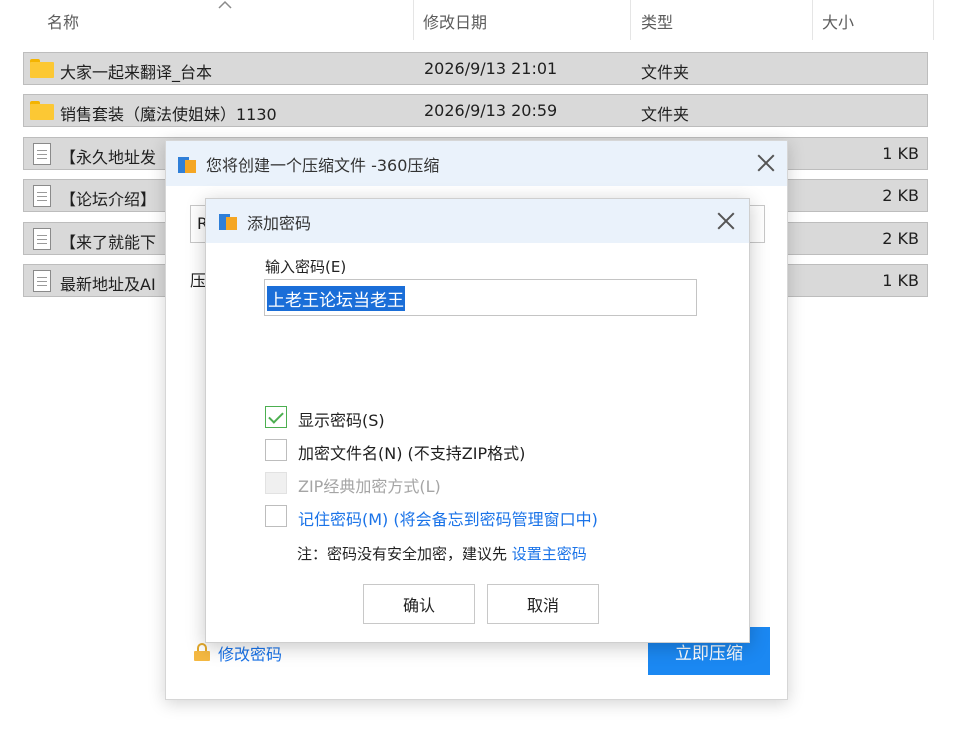 The height and width of the screenshot is (751, 960). Describe the element at coordinates (168, 114) in the screenshot. I see `file-name: 销售套装（魔法使姐妹）1130` at that location.